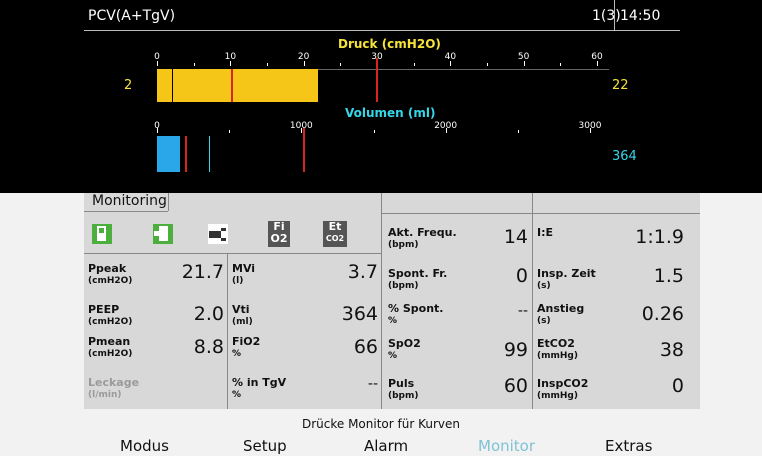 The height and width of the screenshot is (456, 762). What do you see at coordinates (522, 311) in the screenshot?
I see `param-pct-spont-value: --` at bounding box center [522, 311].